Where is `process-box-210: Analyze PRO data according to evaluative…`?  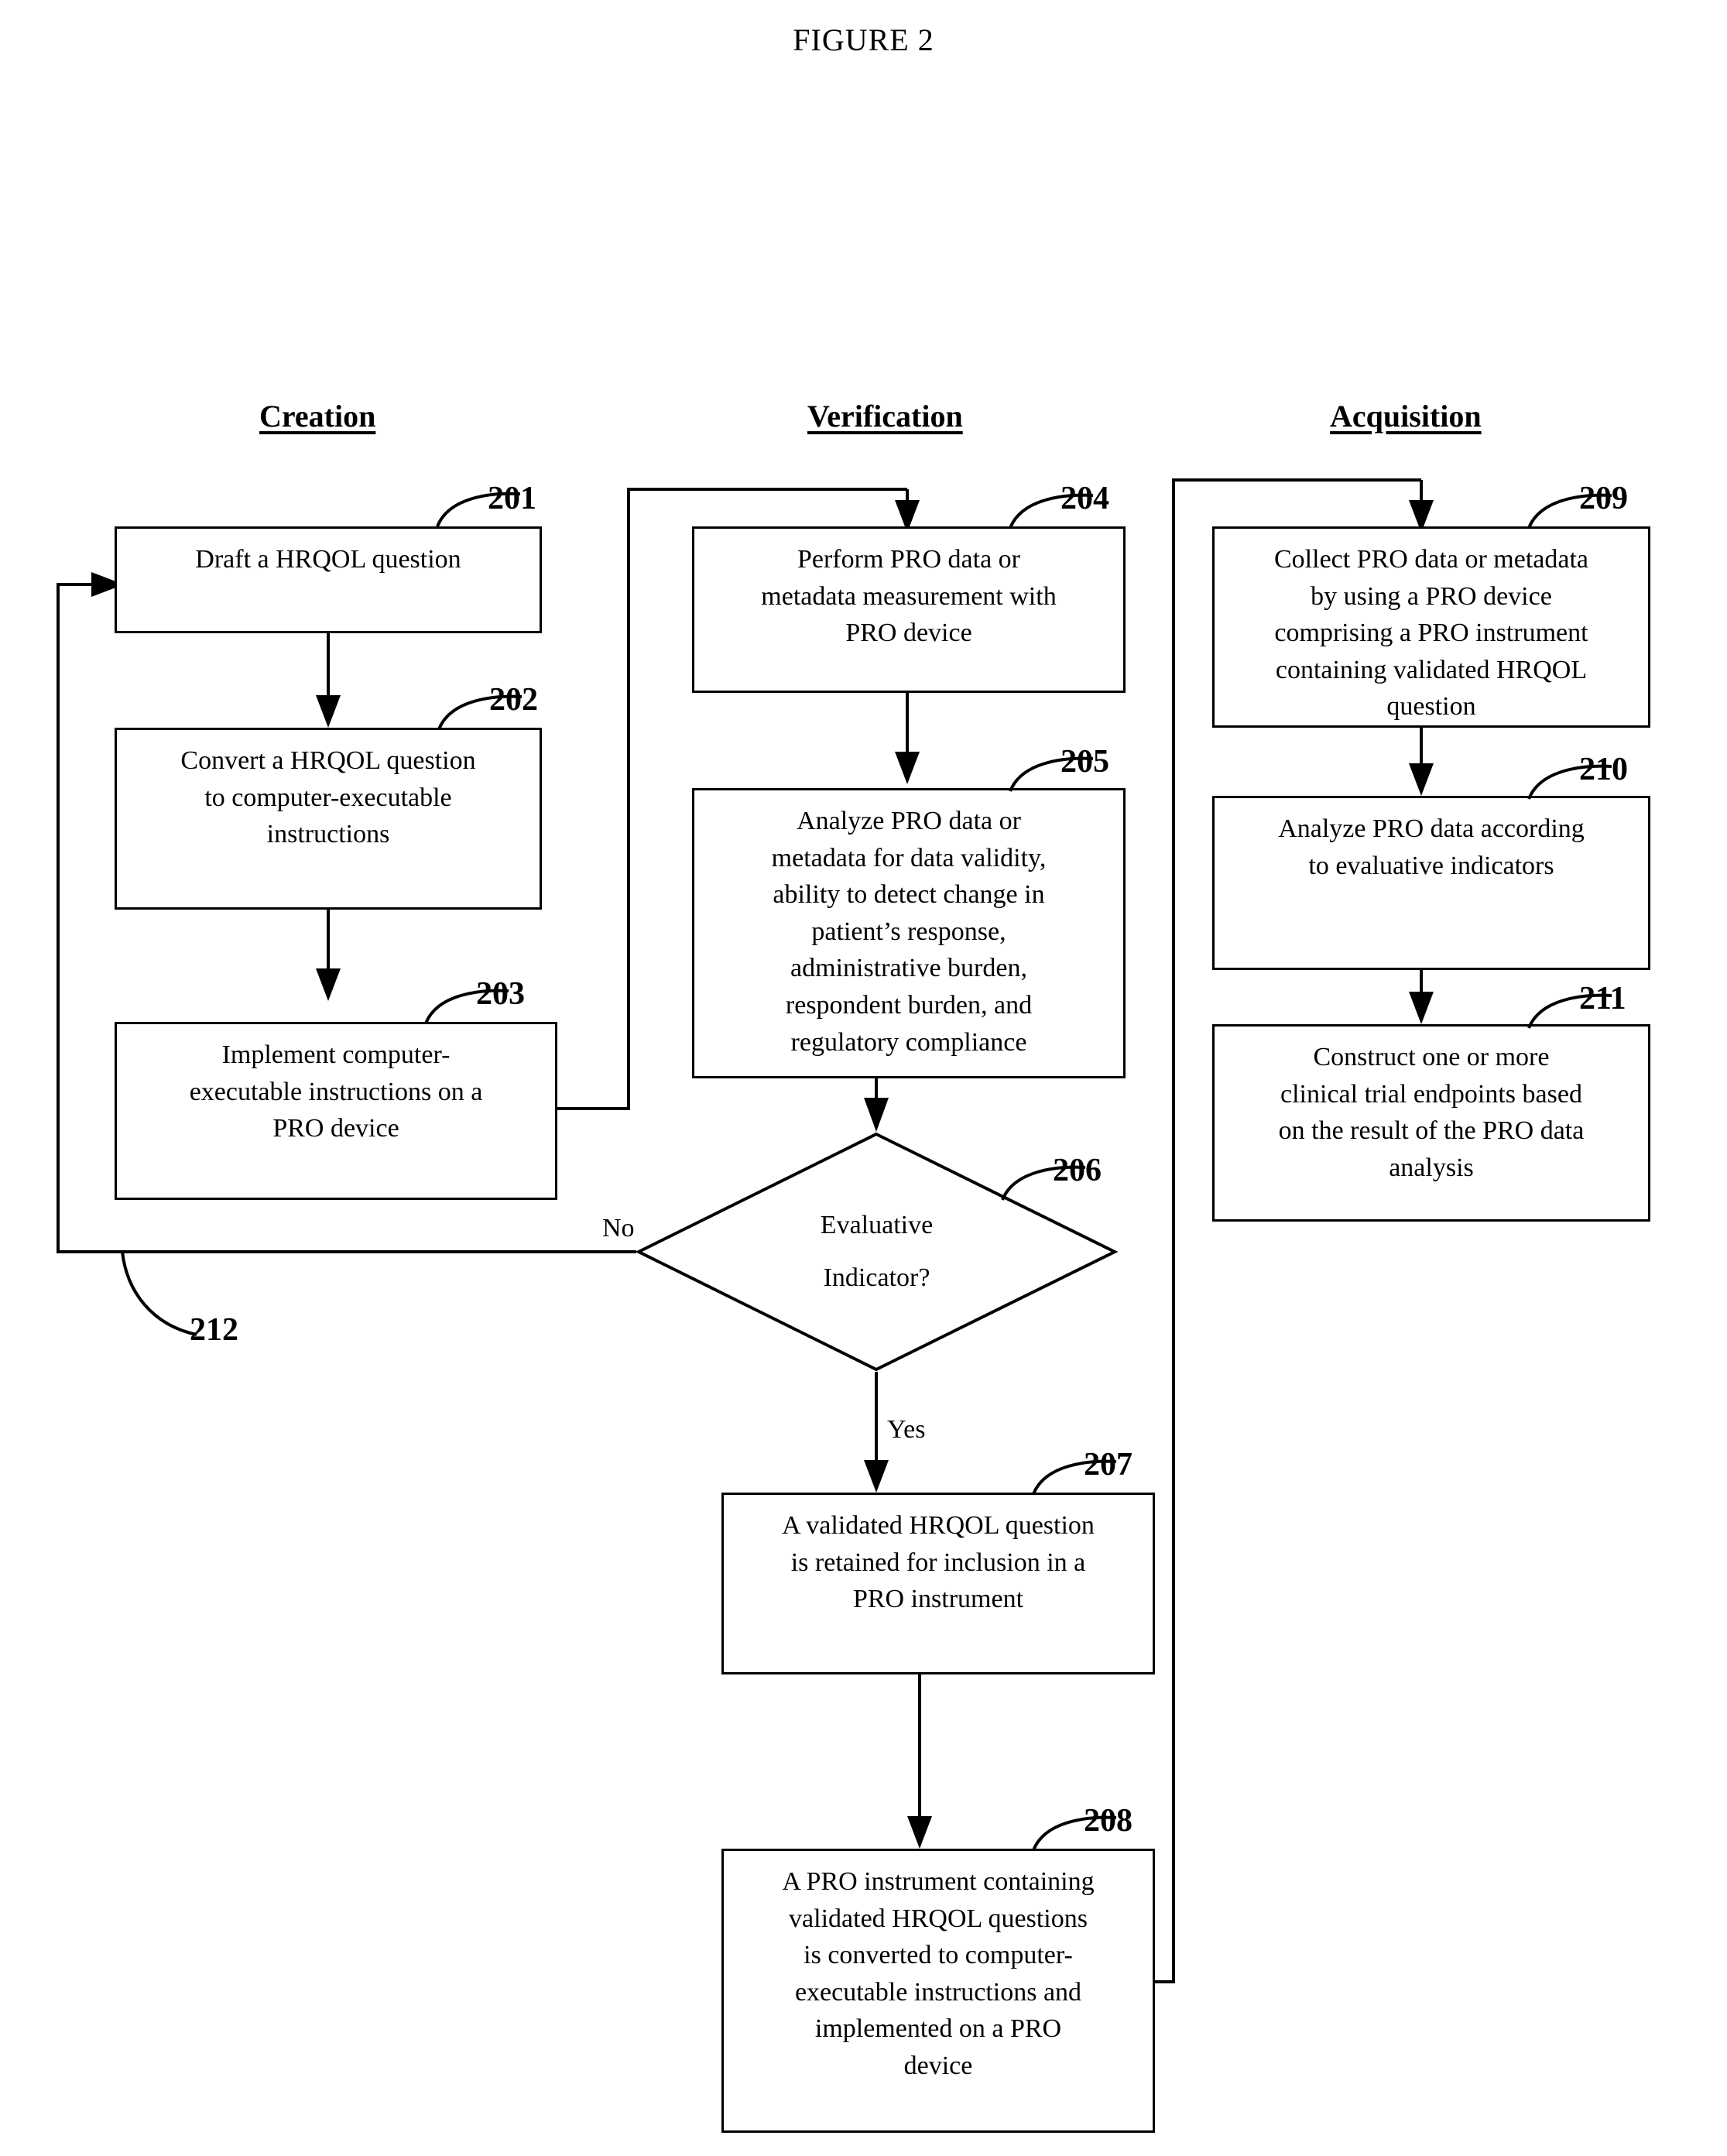
process-box-210: Analyze PRO data according to evaluative… is located at coordinates (1431, 883).